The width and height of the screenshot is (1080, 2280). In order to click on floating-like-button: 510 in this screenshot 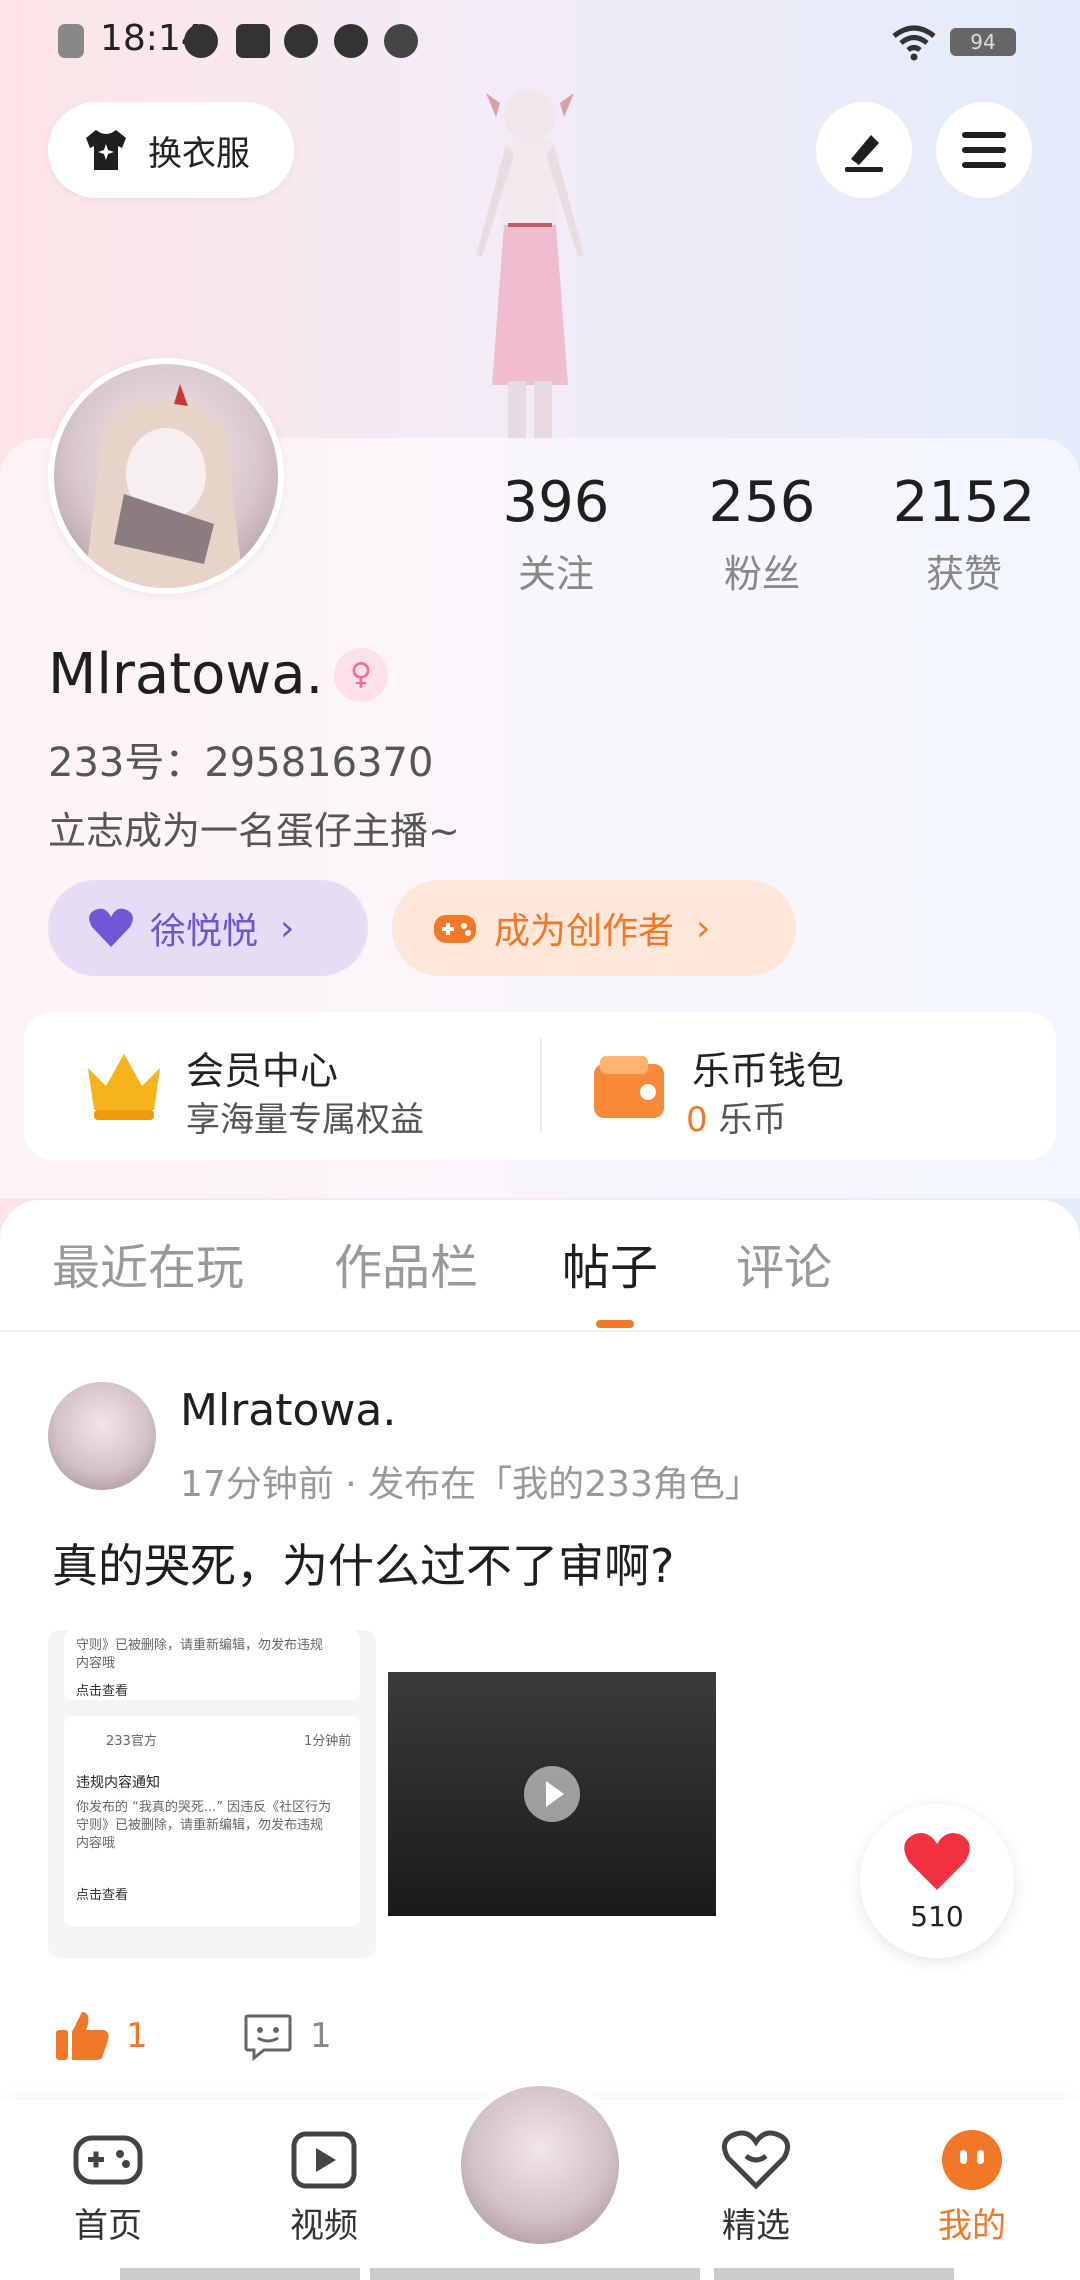, I will do `click(937, 1881)`.